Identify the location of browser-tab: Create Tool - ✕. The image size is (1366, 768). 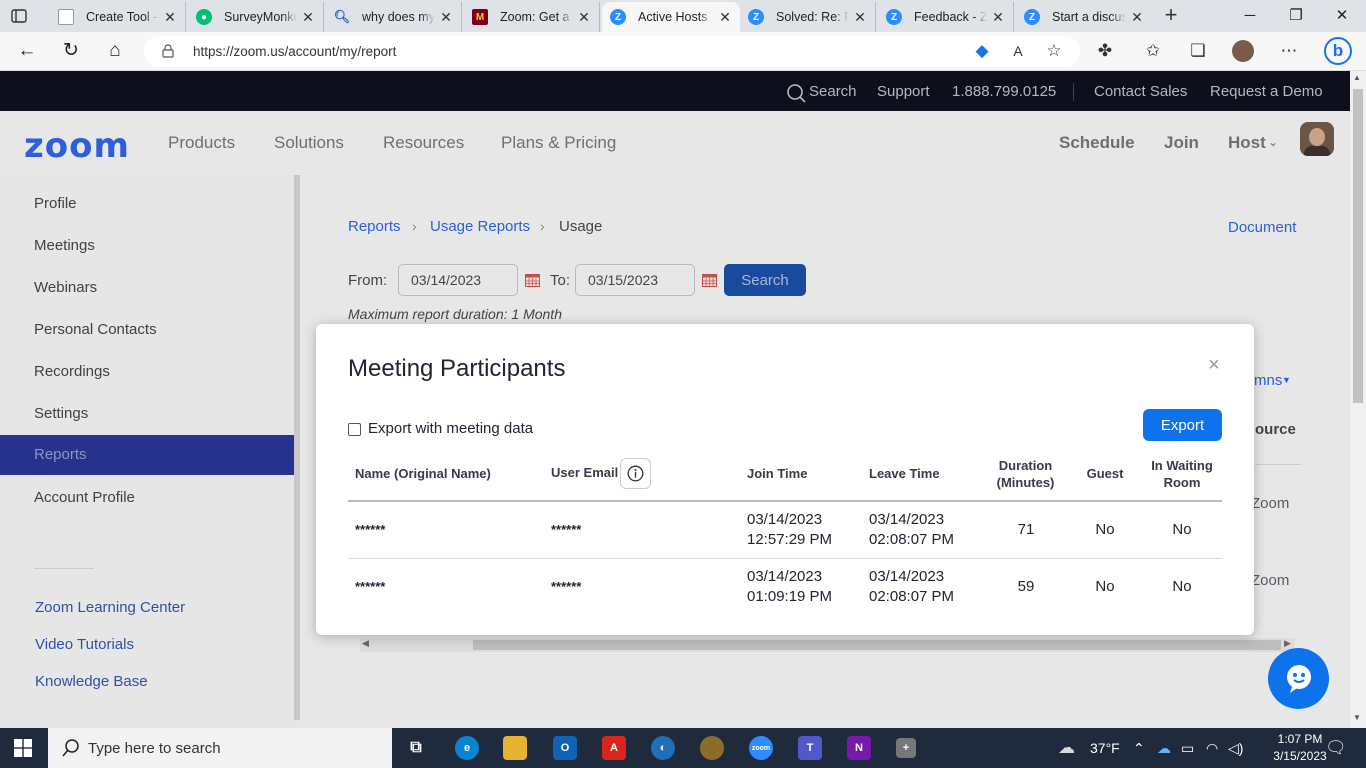
(118, 17).